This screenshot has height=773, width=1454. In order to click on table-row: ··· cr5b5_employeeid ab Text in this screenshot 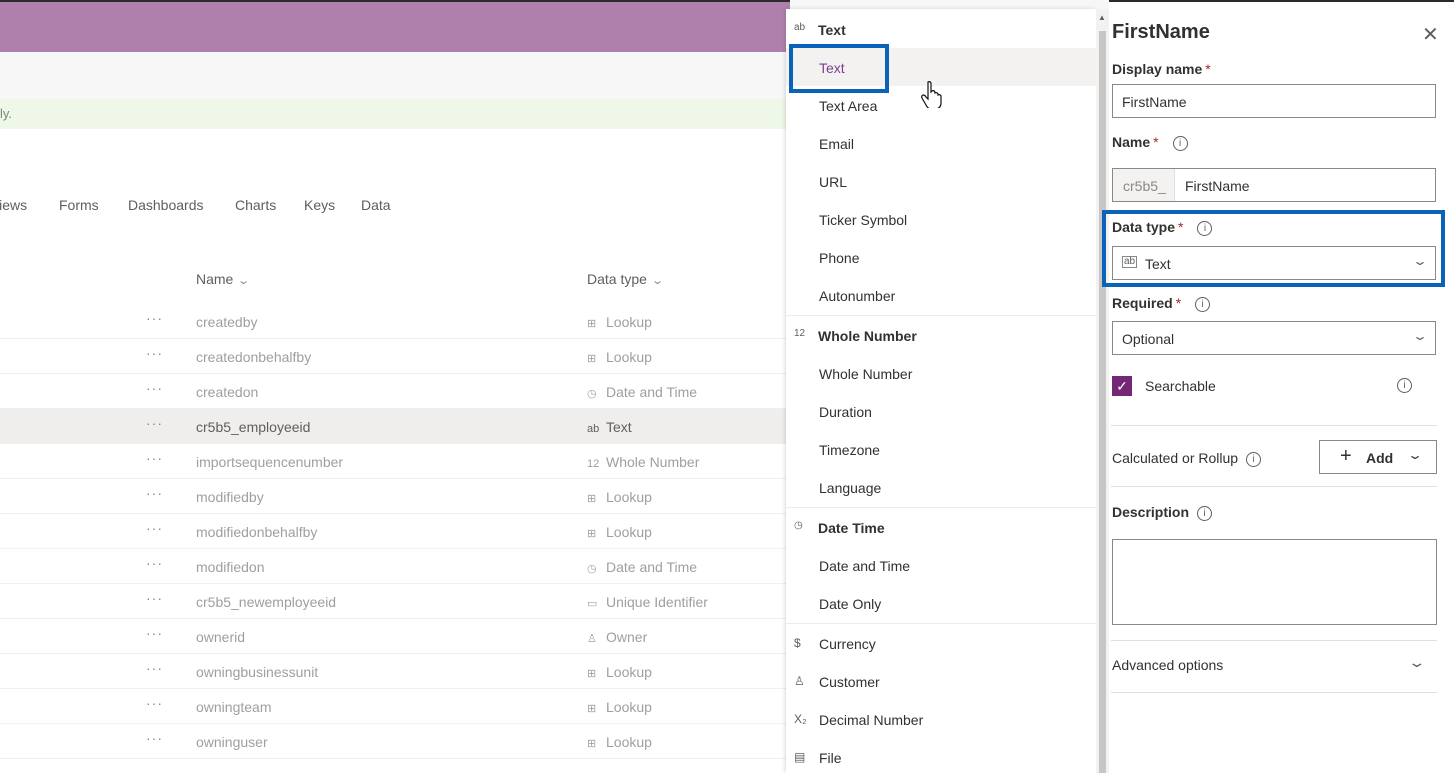, I will do `click(395, 426)`.